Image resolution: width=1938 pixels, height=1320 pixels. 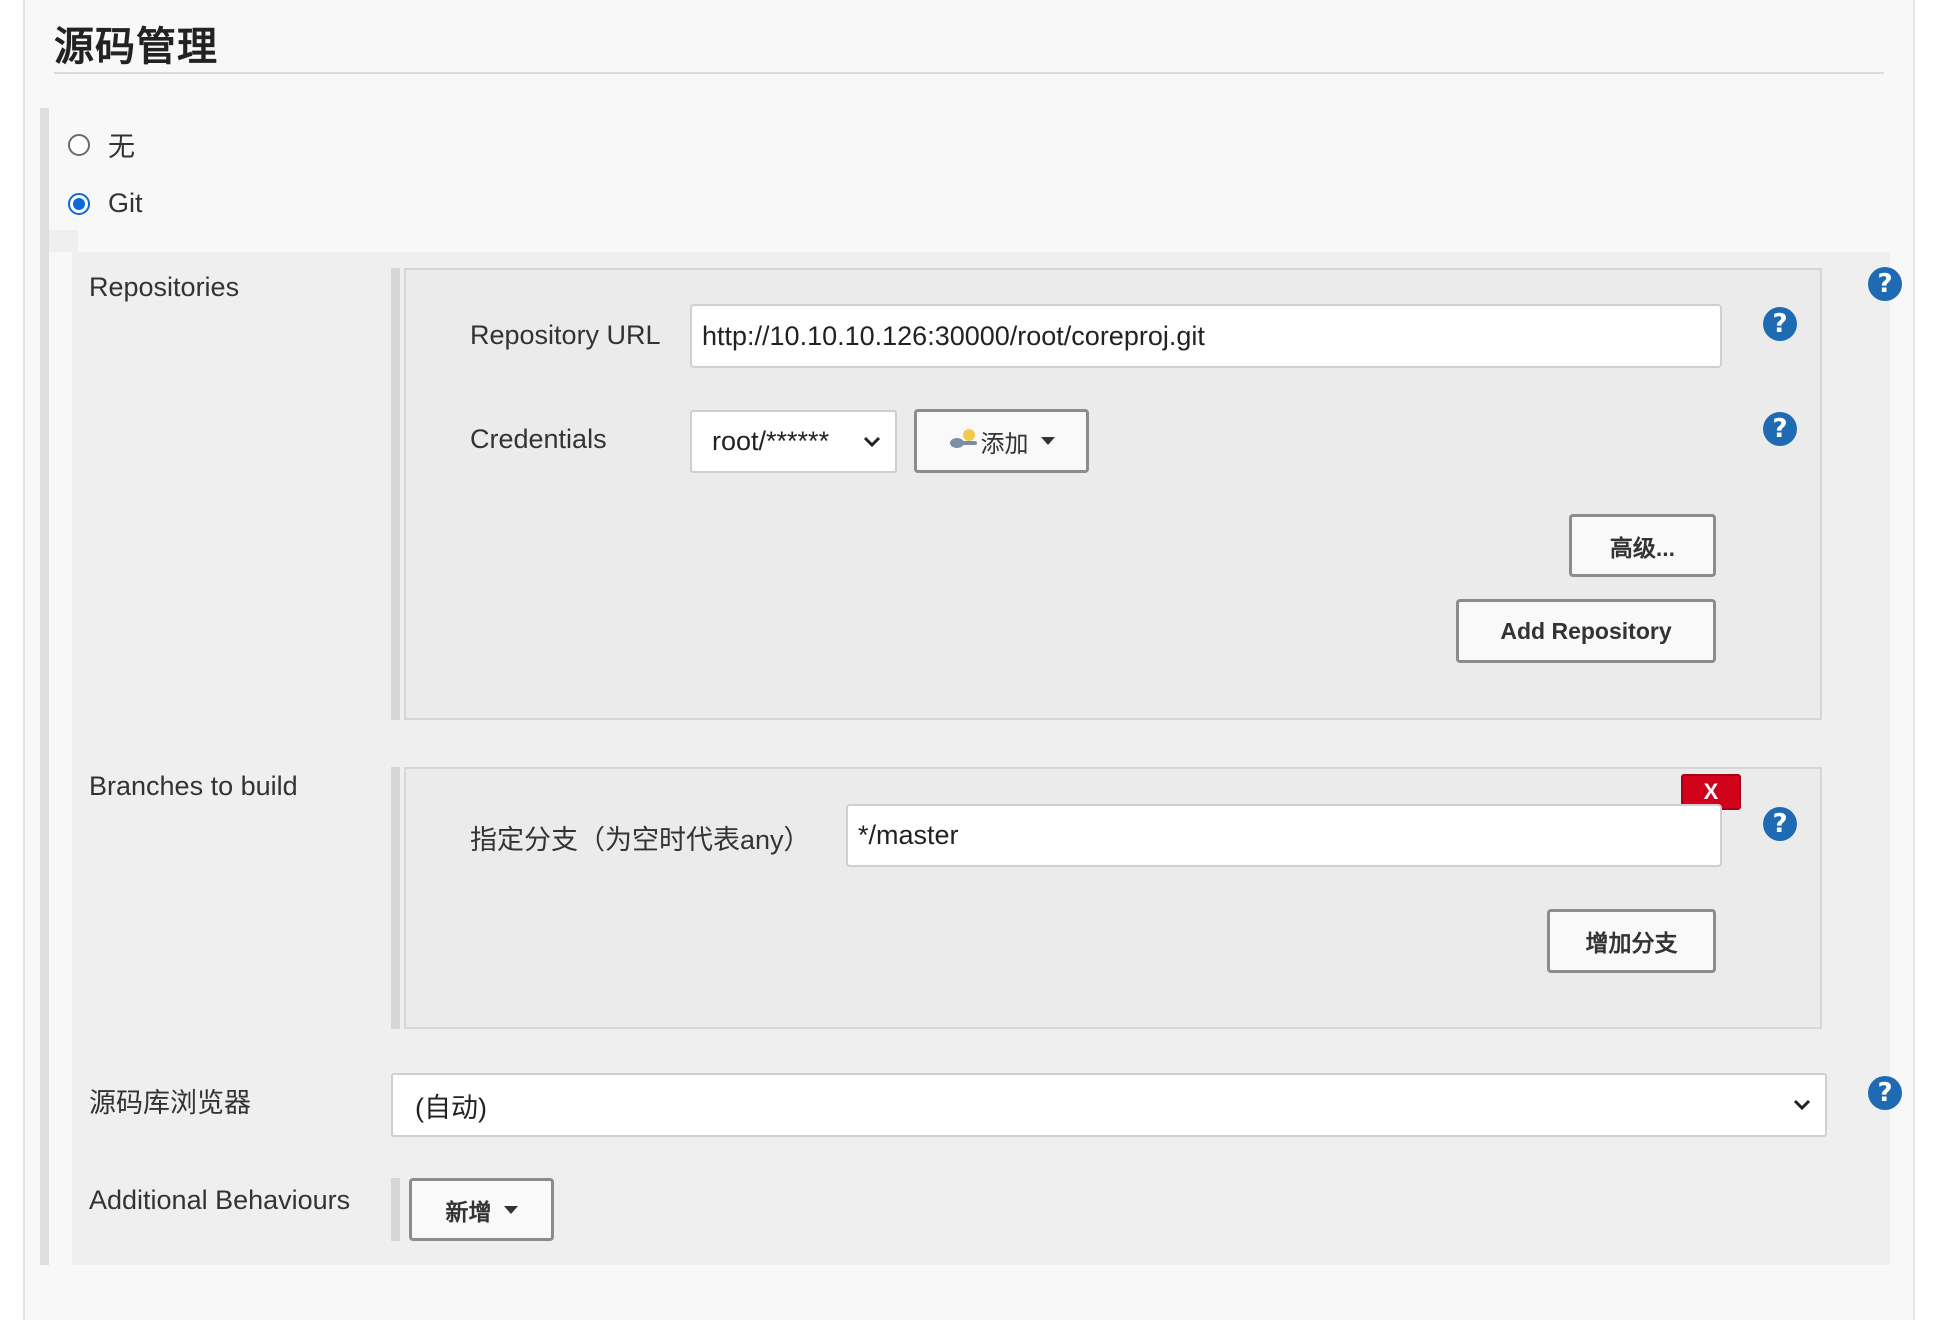 I want to click on credentials-select-value: root/******, so click(x=771, y=441).